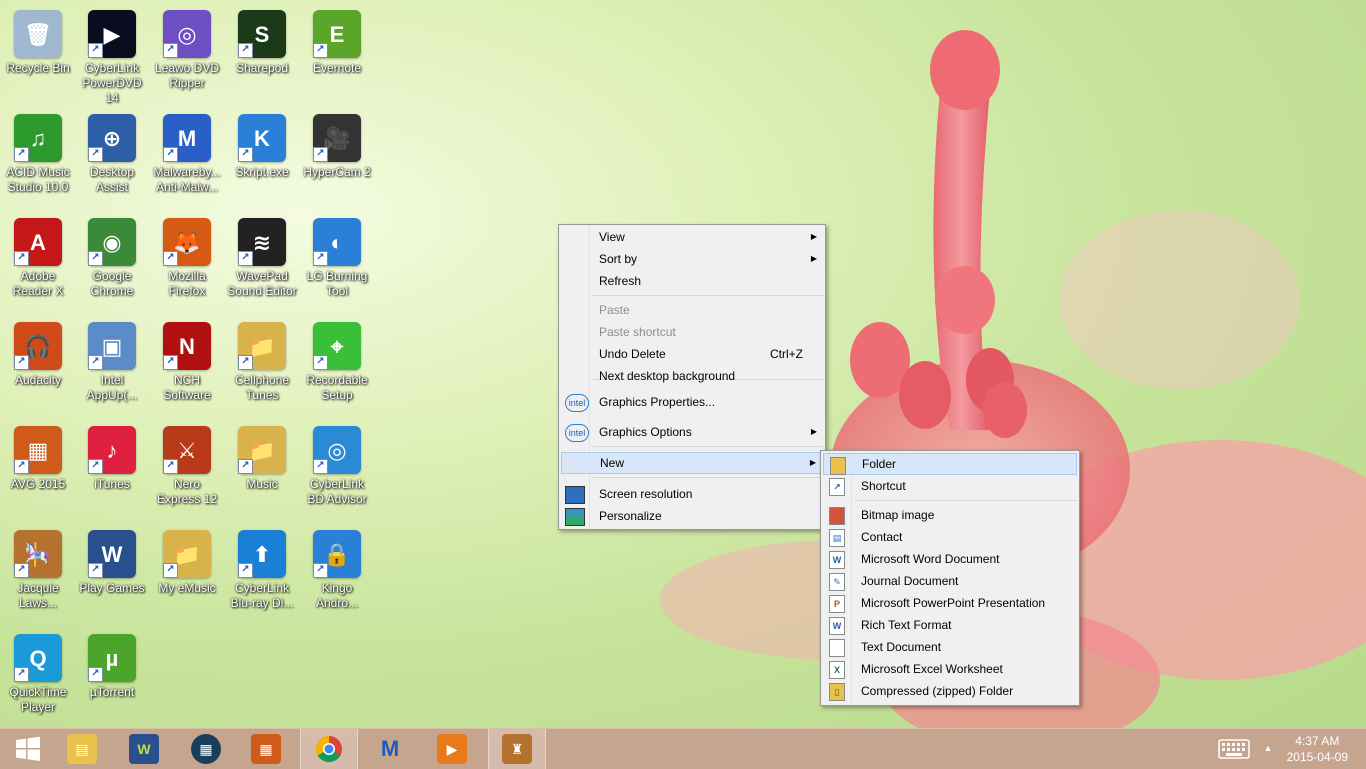 The image size is (1366, 769). What do you see at coordinates (692, 310) in the screenshot?
I see `menu-item-paste: Paste` at bounding box center [692, 310].